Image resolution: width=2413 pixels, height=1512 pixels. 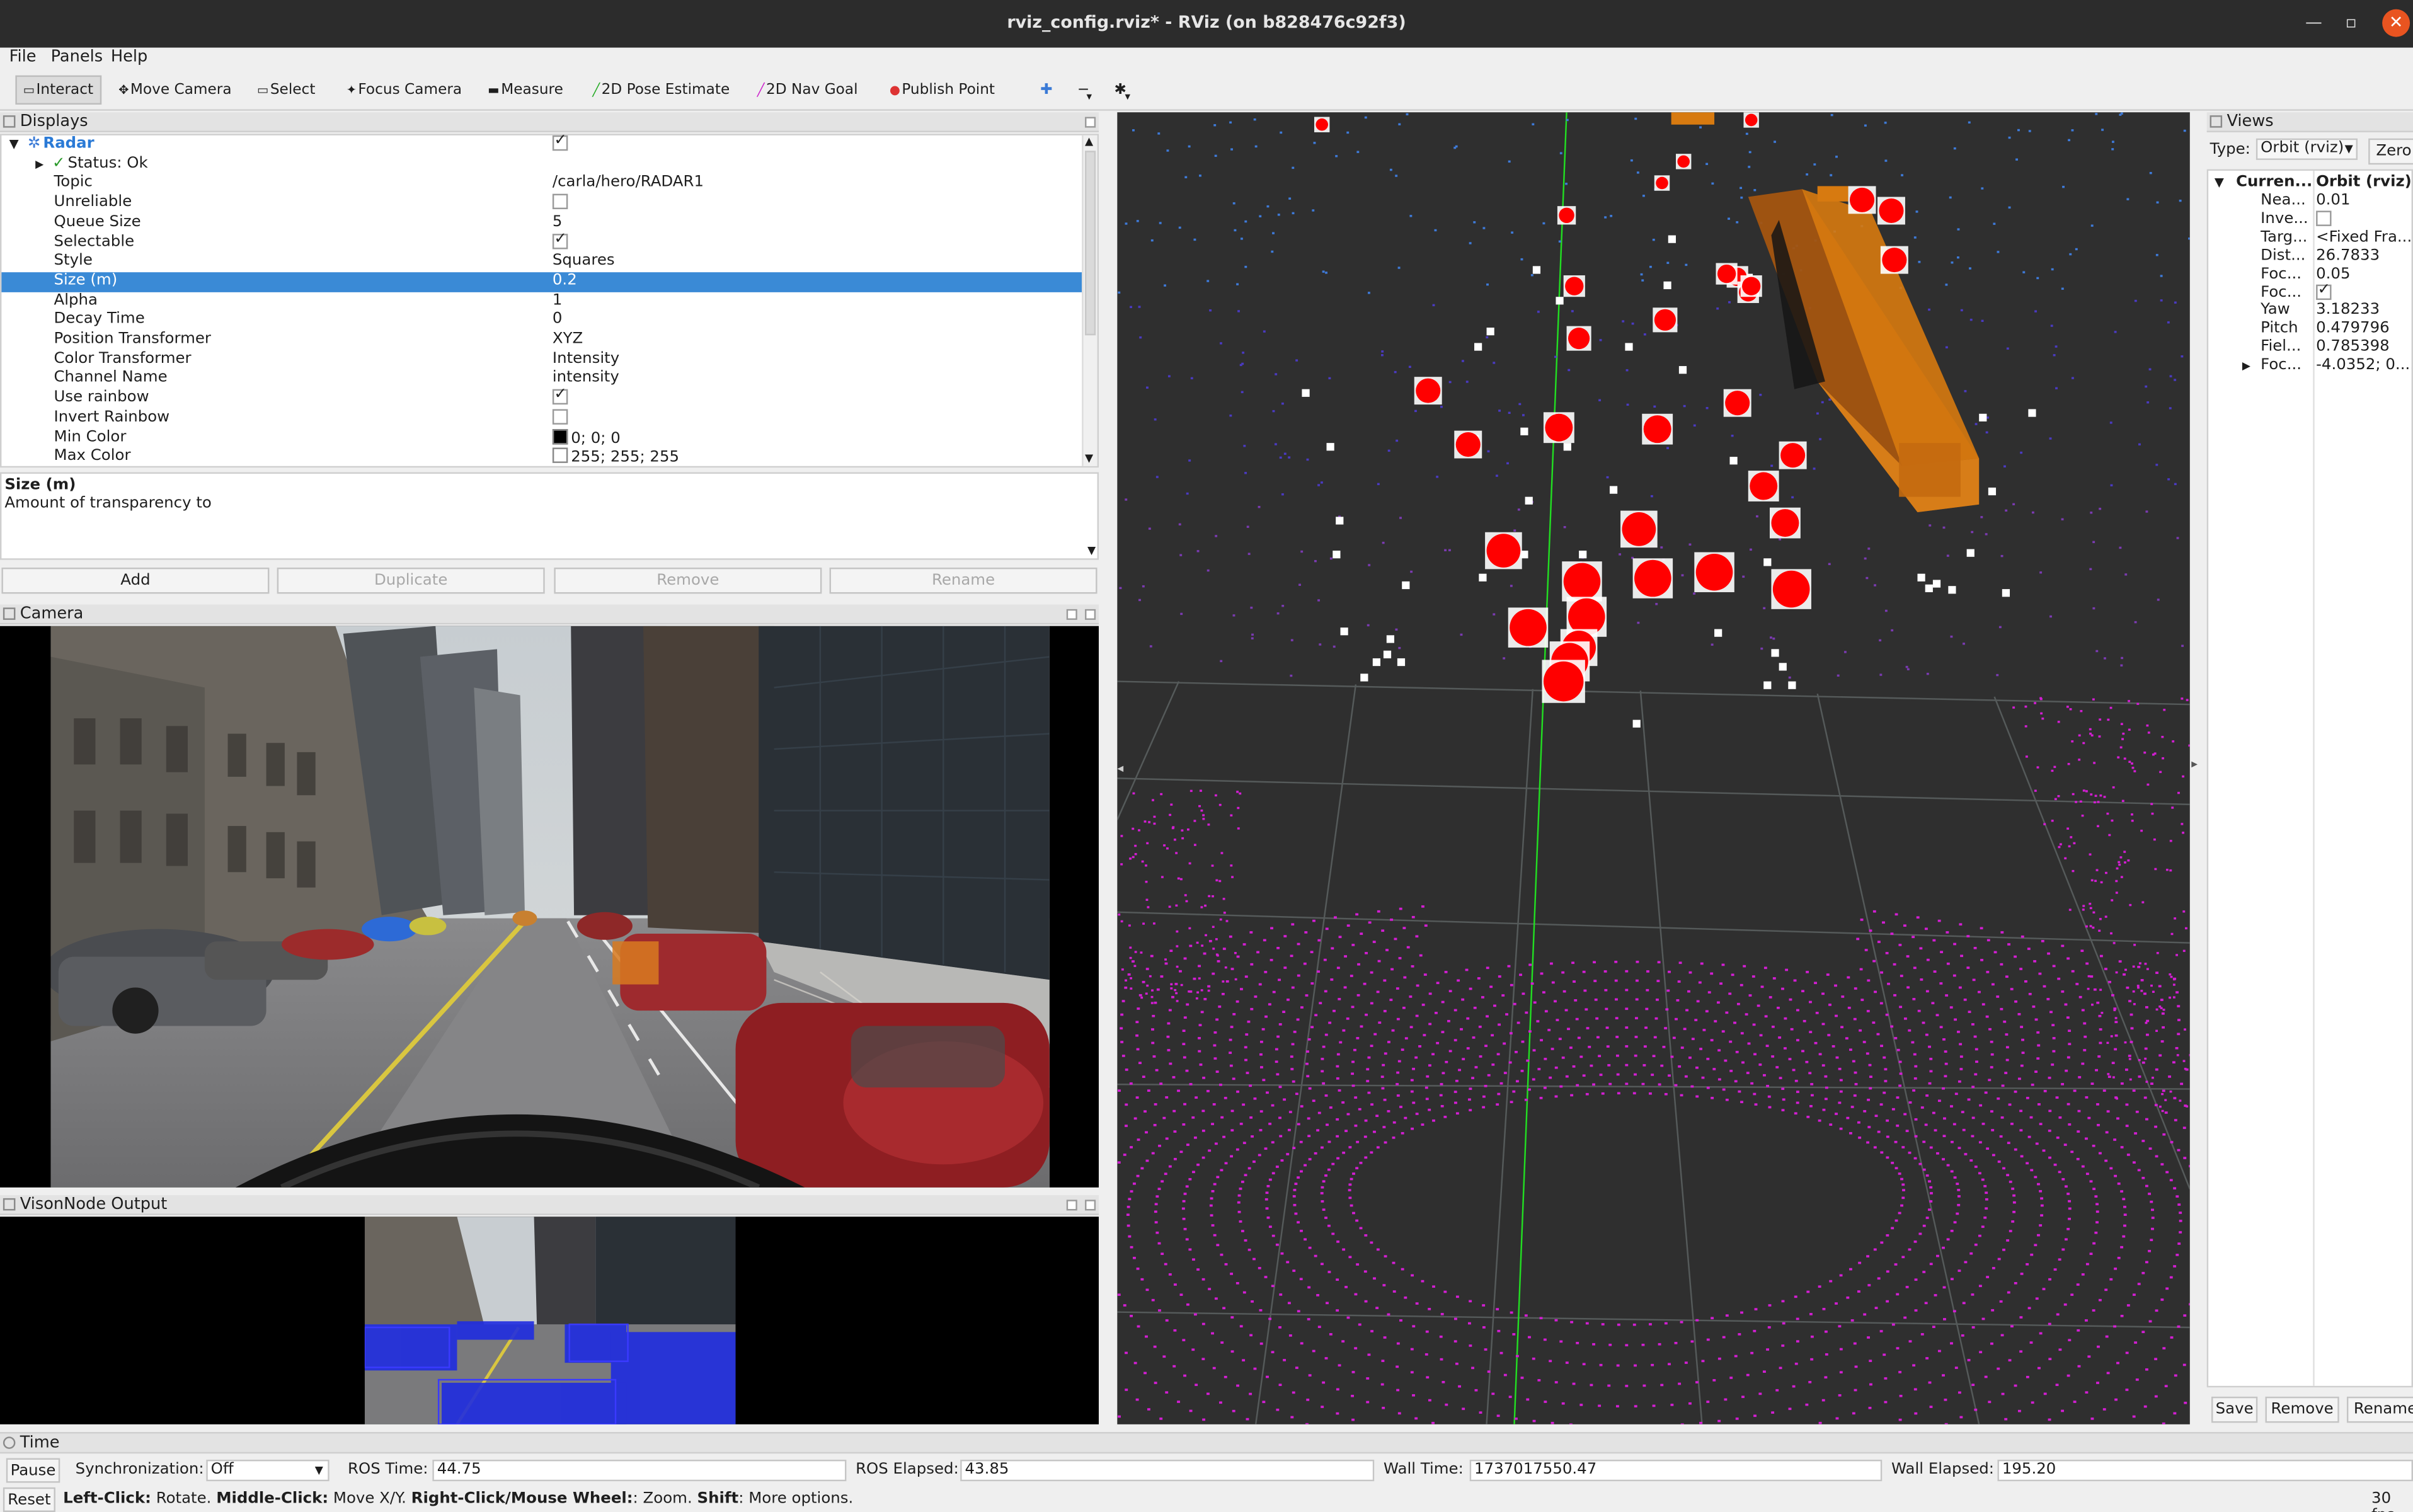 What do you see at coordinates (404, 89) in the screenshot?
I see `tool-focus-camera: ✦ Focus Camera` at bounding box center [404, 89].